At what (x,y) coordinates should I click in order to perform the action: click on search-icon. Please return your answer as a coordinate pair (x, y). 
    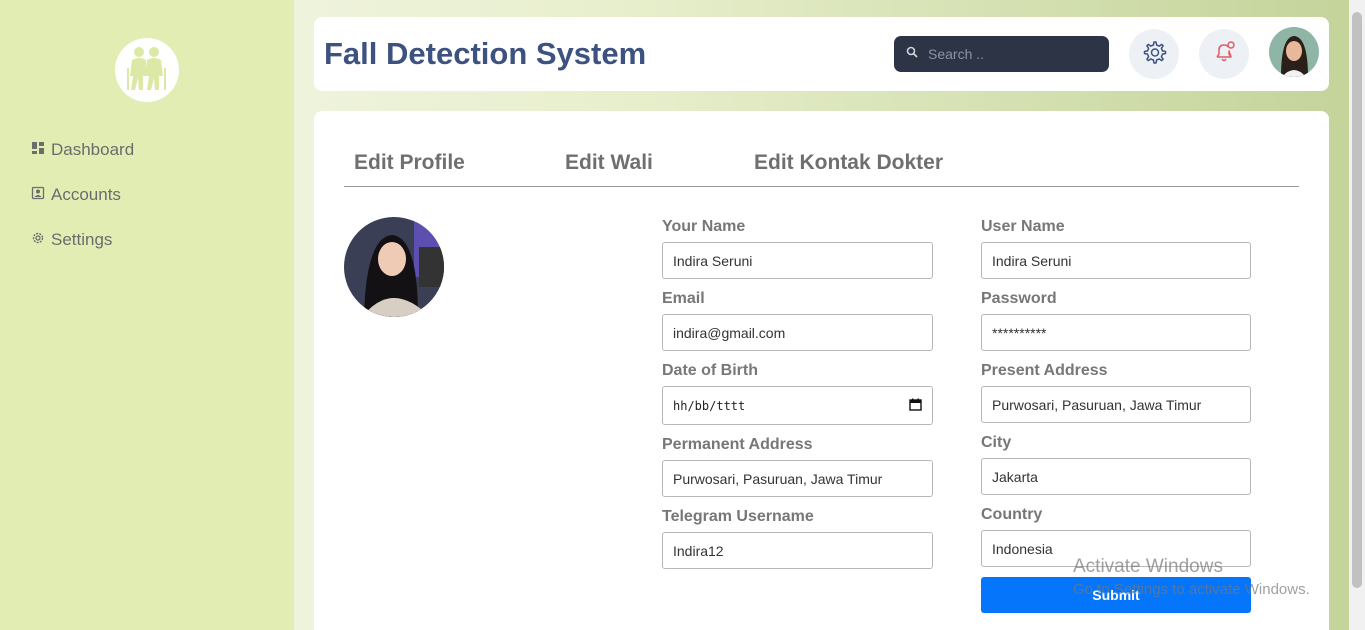
    Looking at the image, I should click on (912, 54).